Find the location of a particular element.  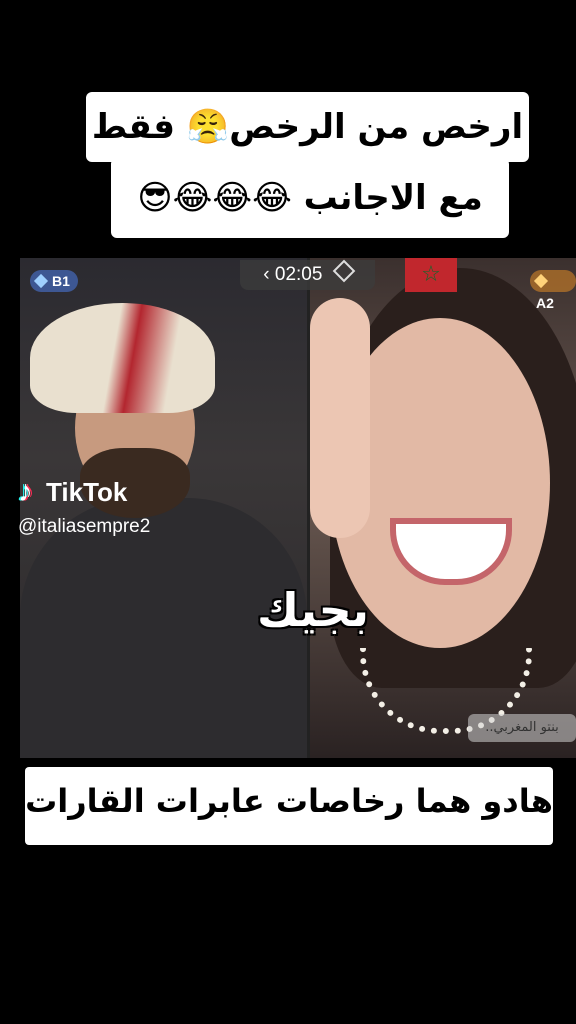

top-caption-line-1: ارخص من الرخص😤 فقط is located at coordinates (307, 127).